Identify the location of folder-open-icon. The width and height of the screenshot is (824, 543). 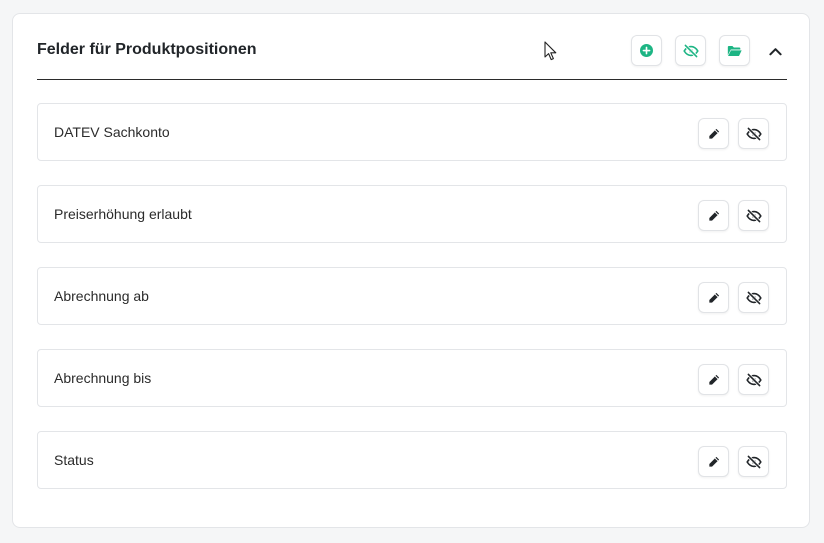
(734, 51).